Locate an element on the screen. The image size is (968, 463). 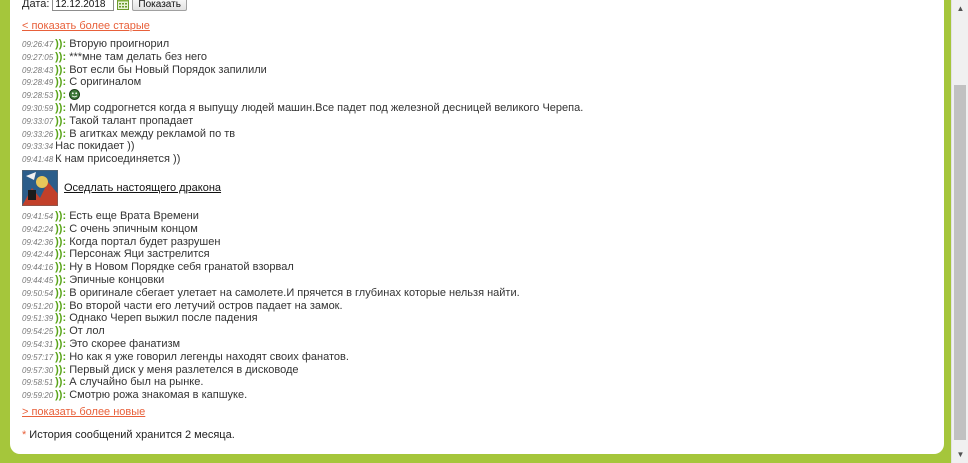
scroll-down-icon: ▼ is located at coordinates (960, 454).